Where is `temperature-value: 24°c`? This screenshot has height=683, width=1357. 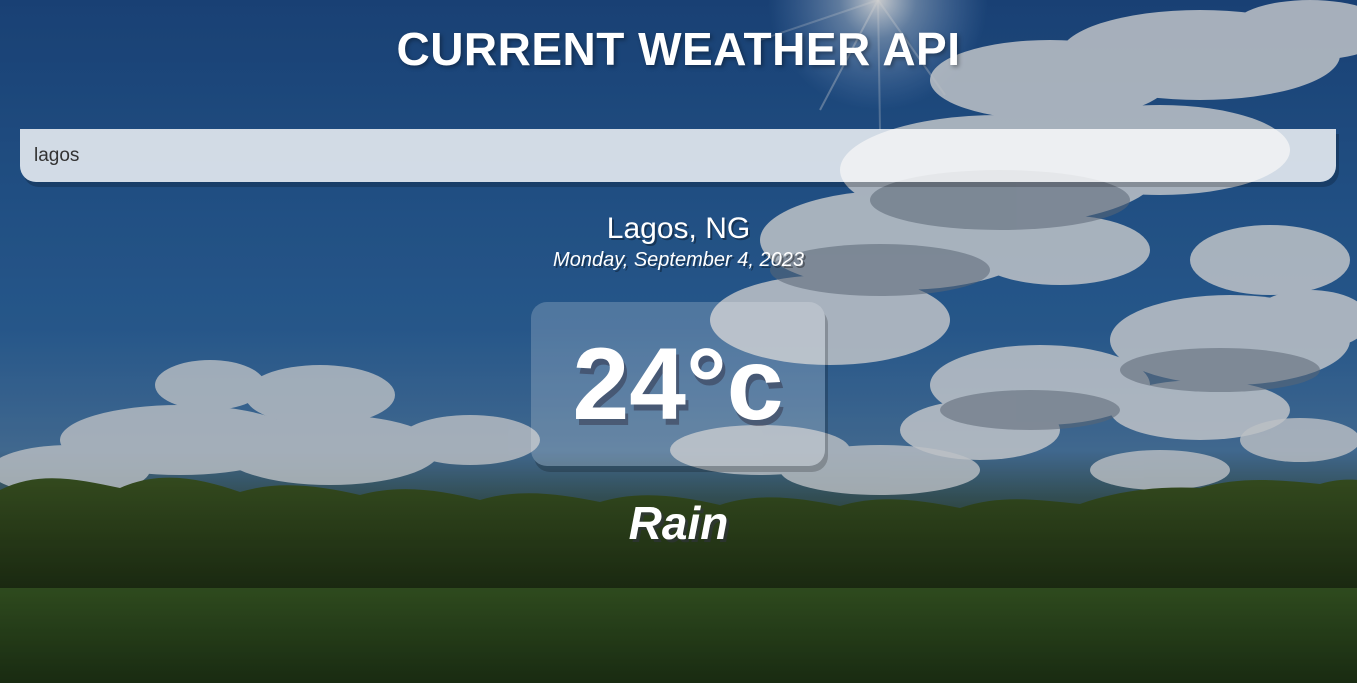 temperature-value: 24°c is located at coordinates (678, 384).